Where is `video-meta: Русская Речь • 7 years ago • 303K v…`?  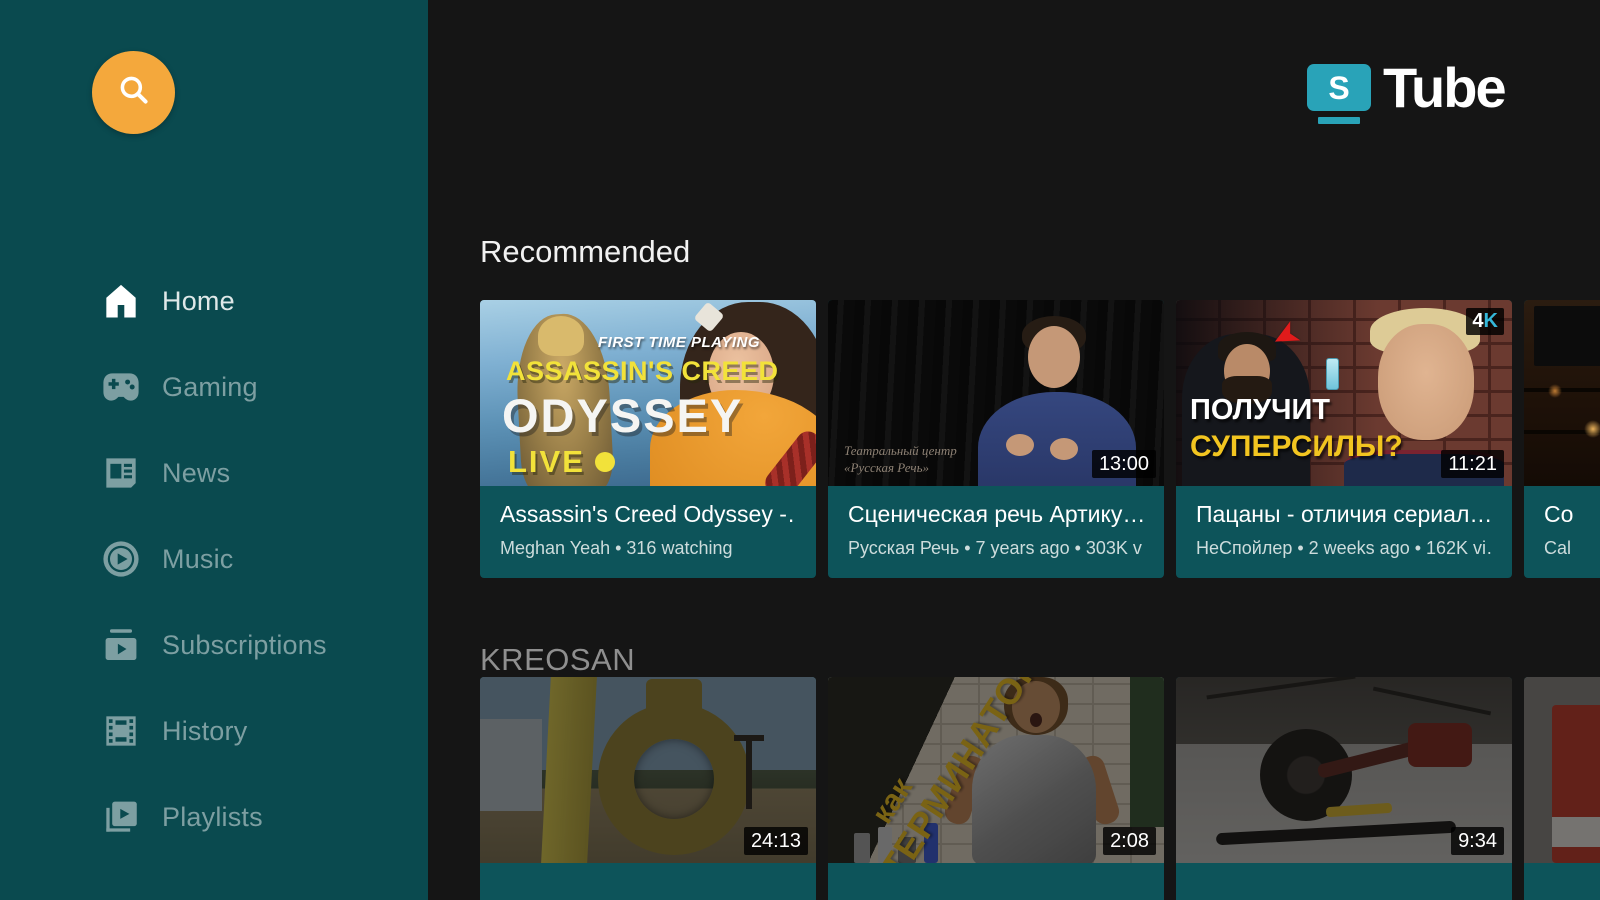 video-meta: Русская Речь • 7 years ago • 303K v… is located at coordinates (996, 548).